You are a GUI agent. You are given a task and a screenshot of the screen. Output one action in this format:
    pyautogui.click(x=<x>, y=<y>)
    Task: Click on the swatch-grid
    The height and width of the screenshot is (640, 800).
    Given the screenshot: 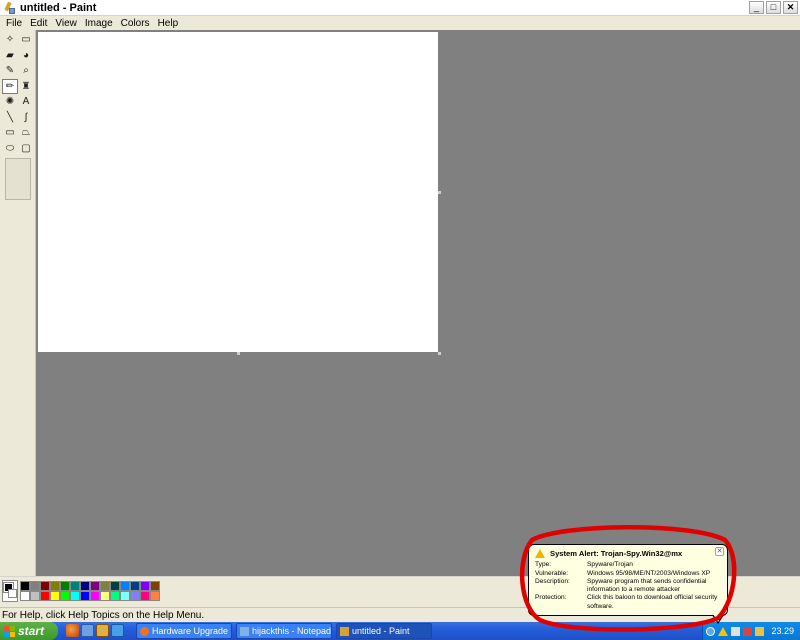 What is the action you would take?
    pyautogui.click(x=90, y=591)
    